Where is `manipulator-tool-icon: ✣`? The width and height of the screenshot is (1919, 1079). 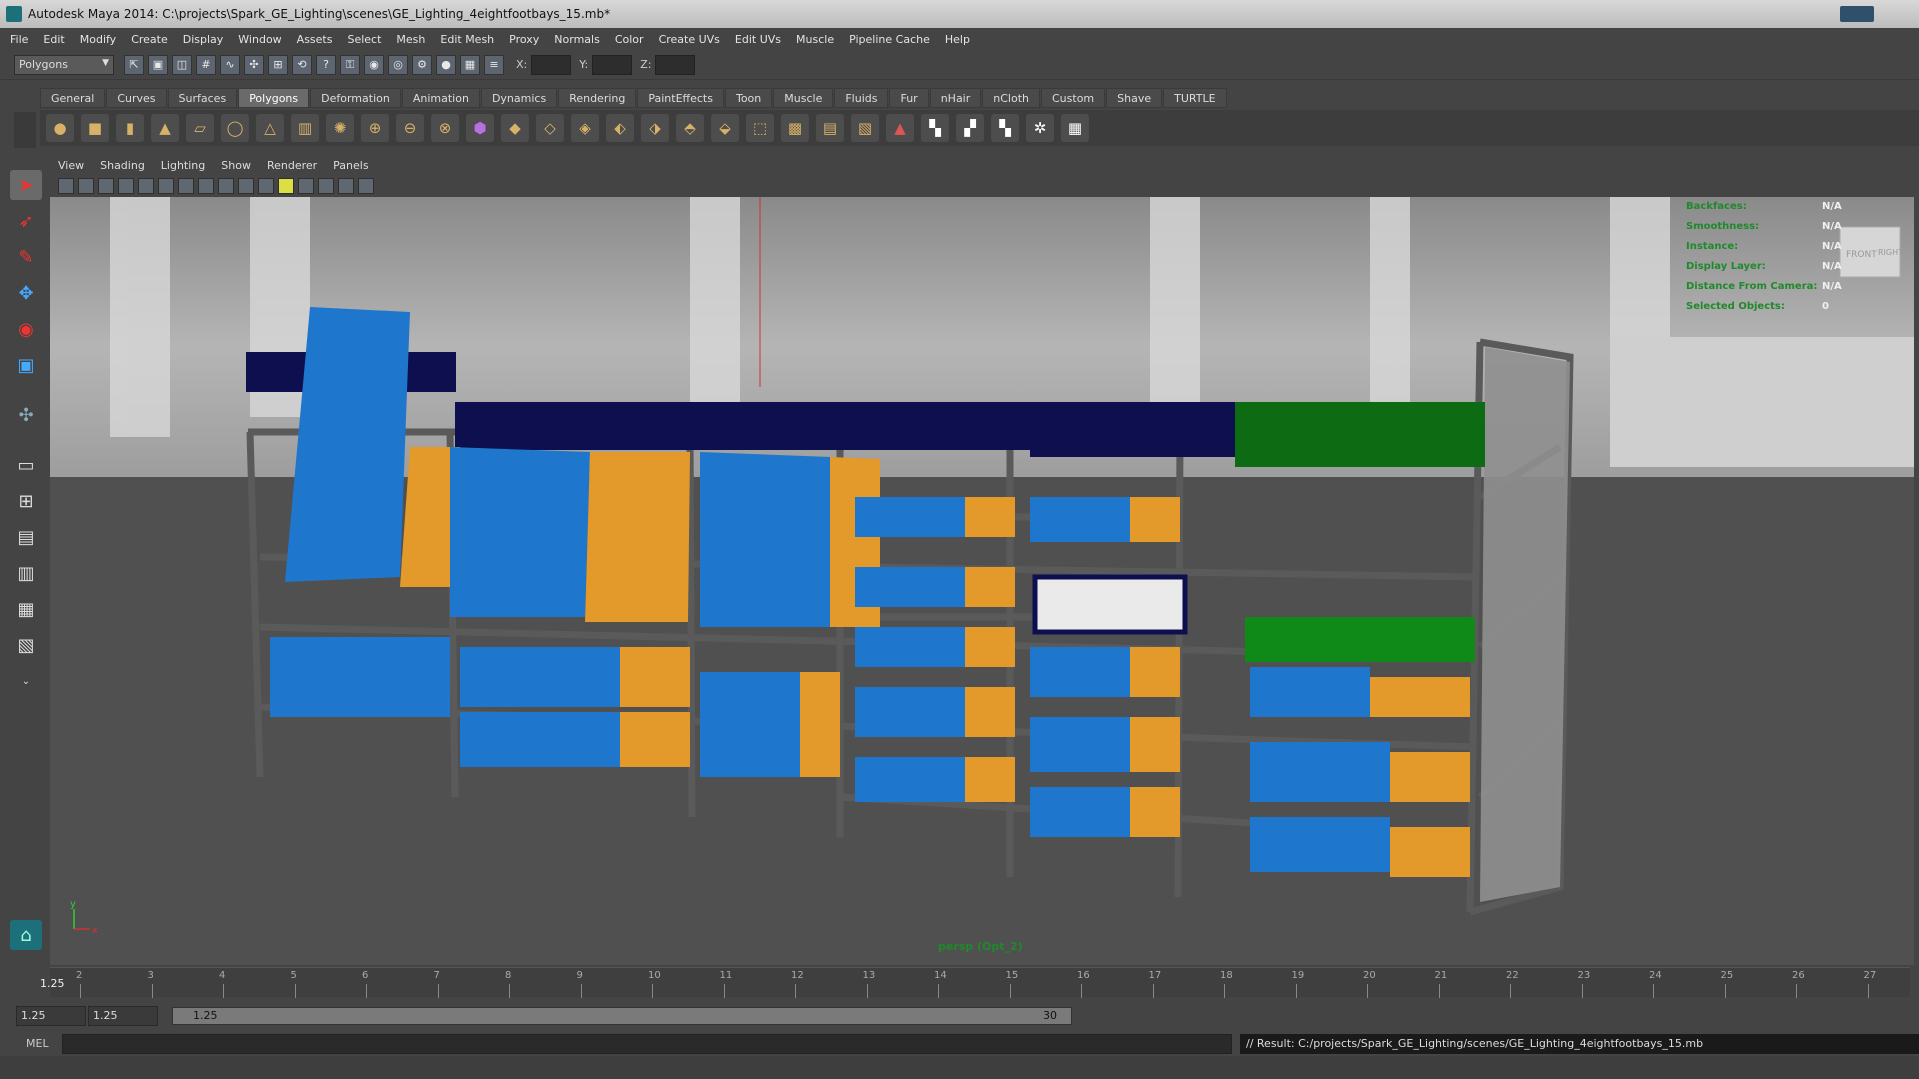
manipulator-tool-icon: ✣ is located at coordinates (26, 415).